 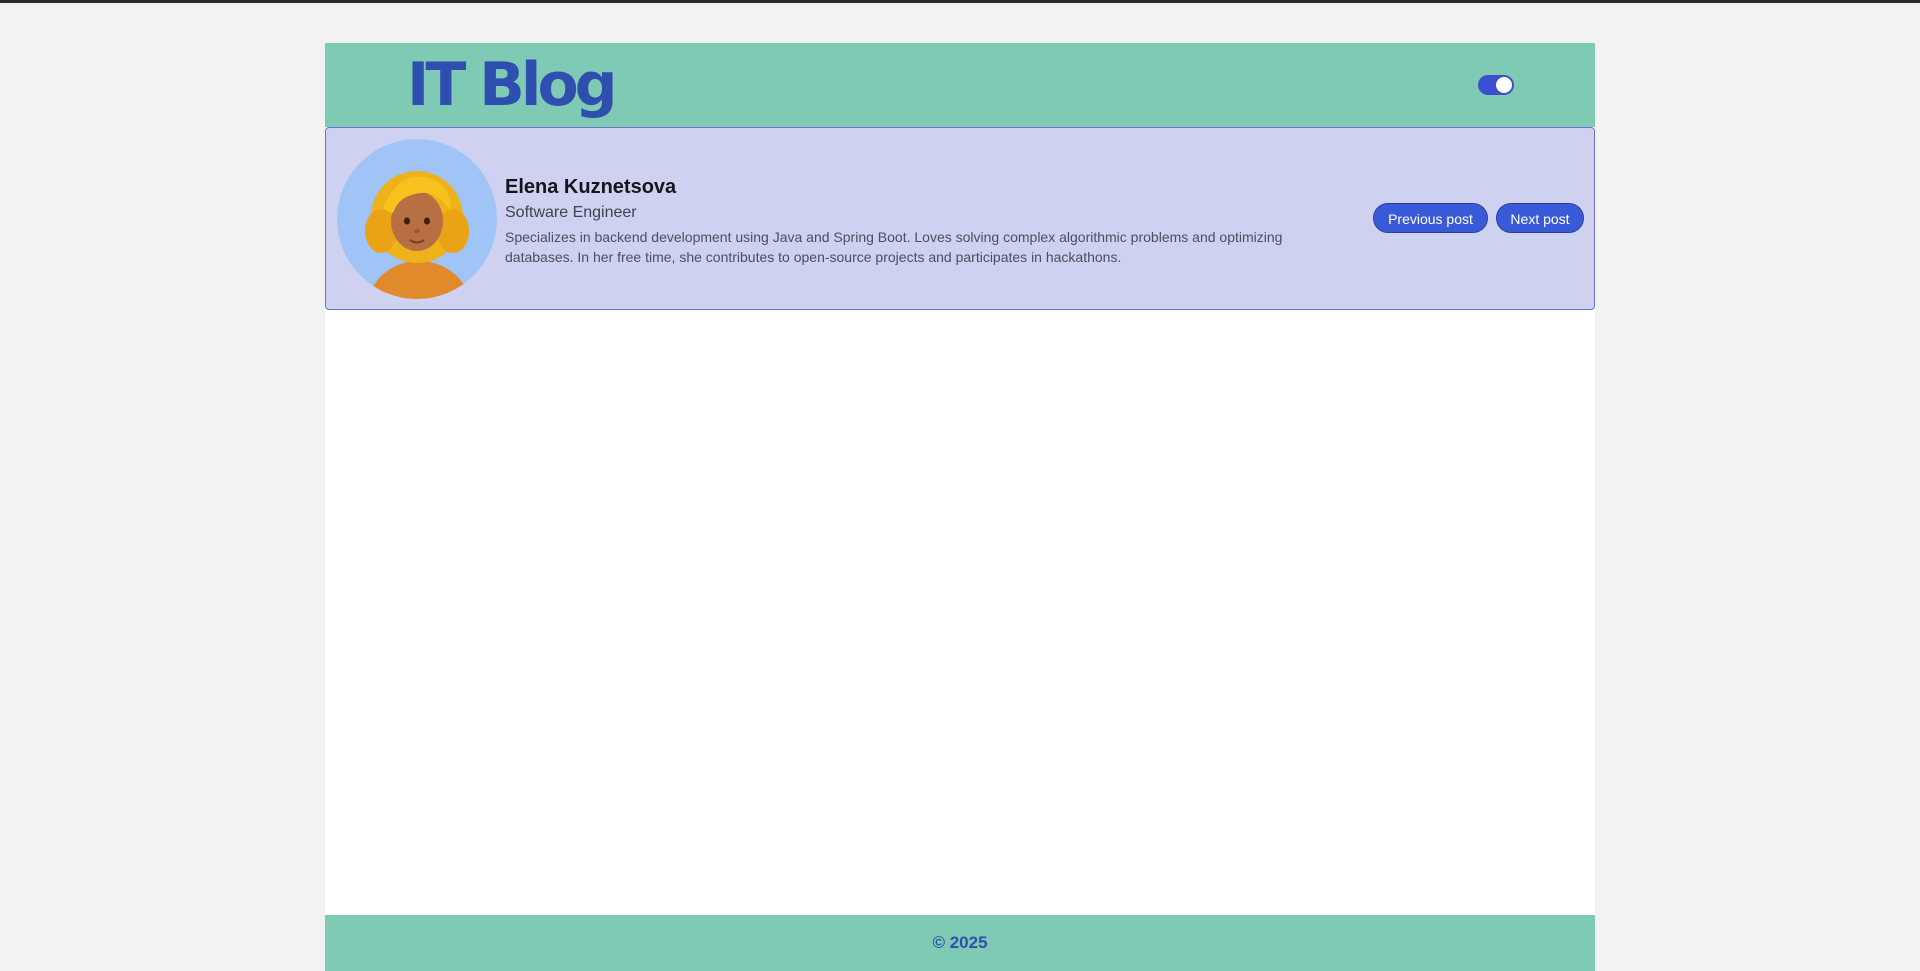 I want to click on site-footer: © 2025, so click(x=960, y=943).